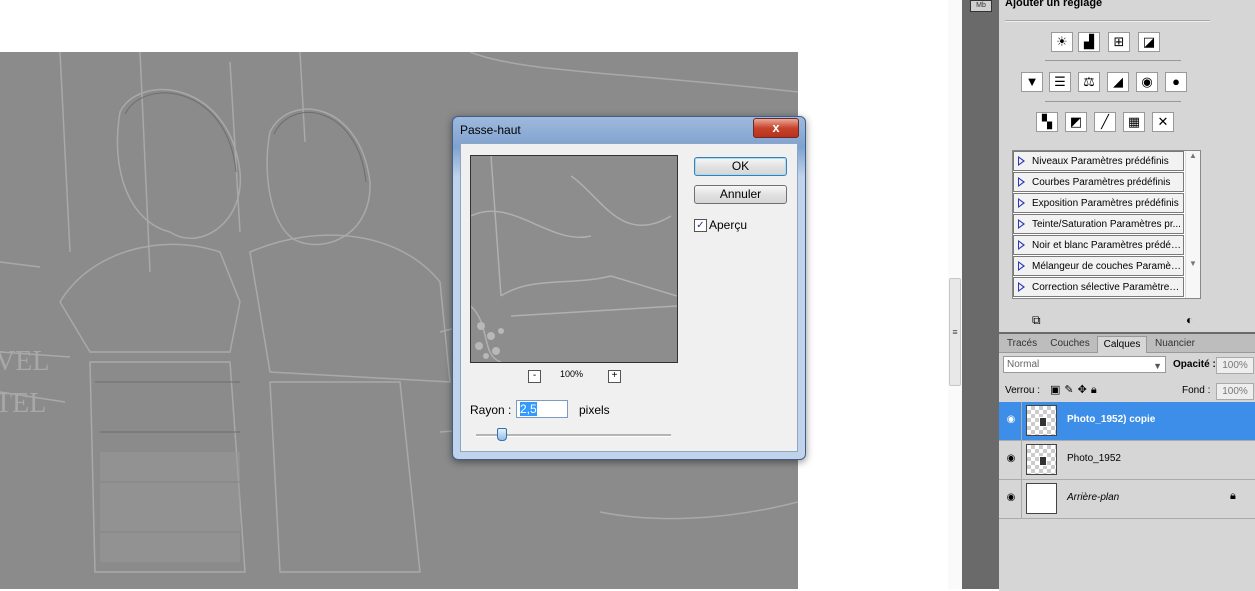 The image size is (1255, 591). What do you see at coordinates (1094, 458) in the screenshot?
I see `layer-name: Photo_1952` at bounding box center [1094, 458].